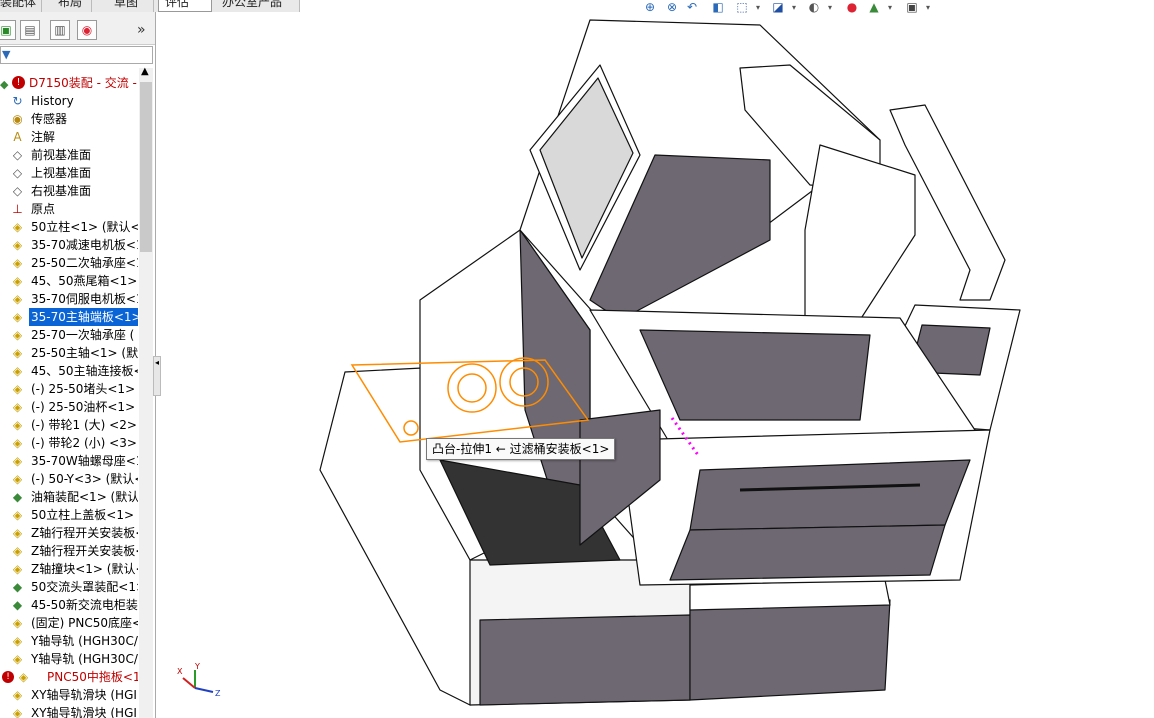  Describe the element at coordinates (83, 335) in the screenshot. I see `tree-item-label: 25-70一次轴承座 (` at that location.